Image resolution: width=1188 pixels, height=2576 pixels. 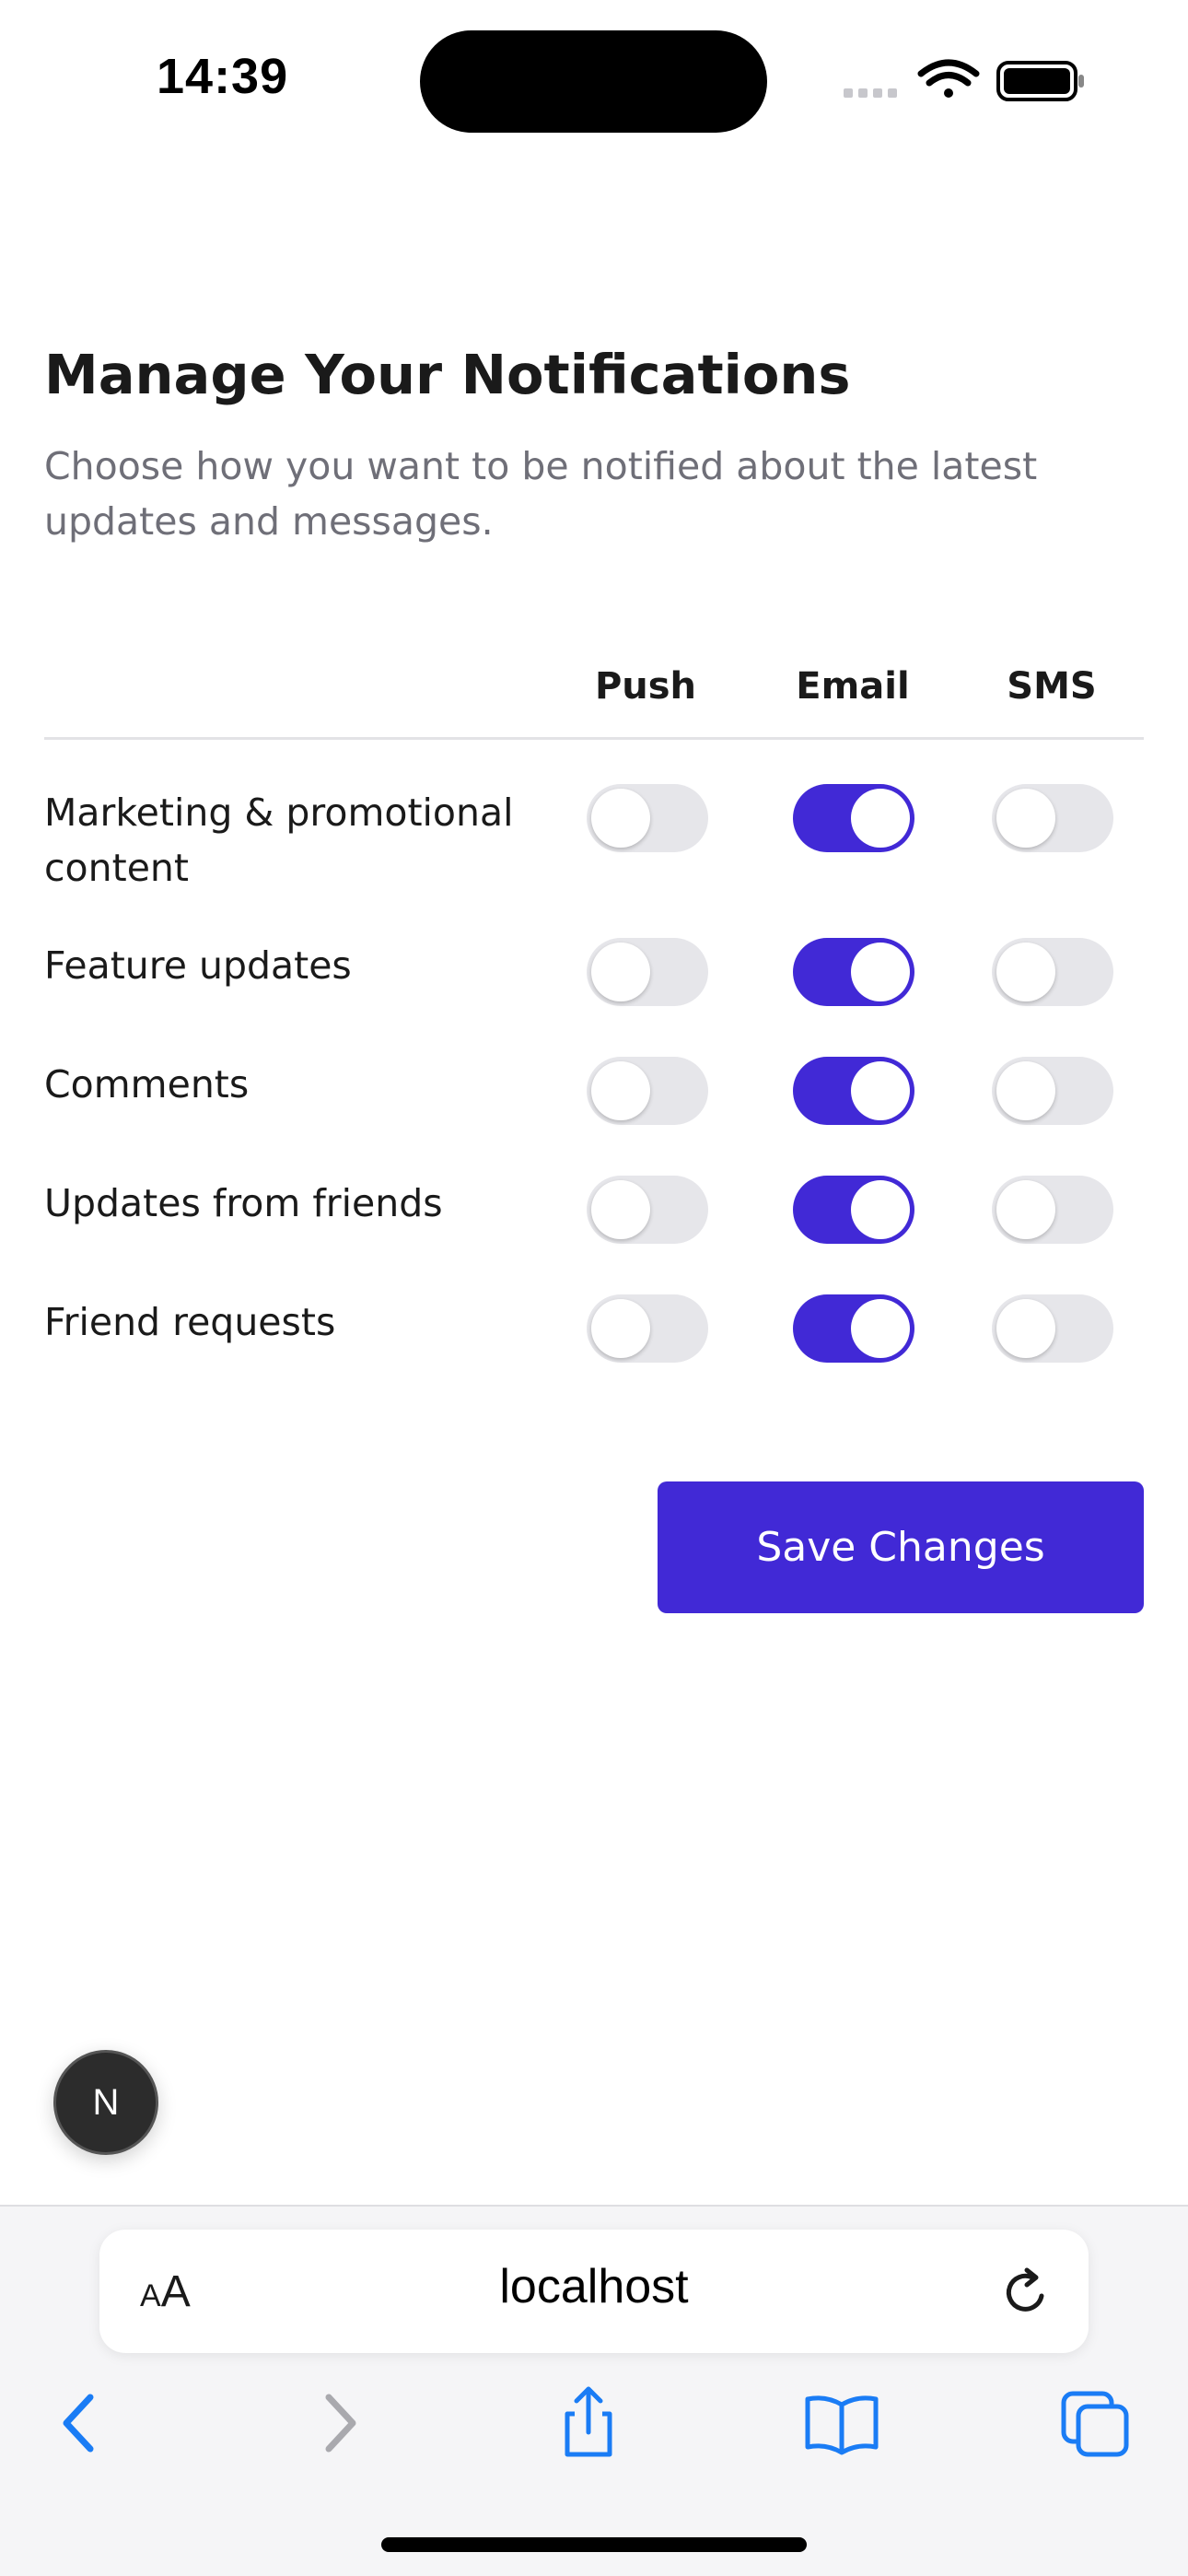 I want to click on save-changes-button: Save Changes, so click(x=901, y=1547).